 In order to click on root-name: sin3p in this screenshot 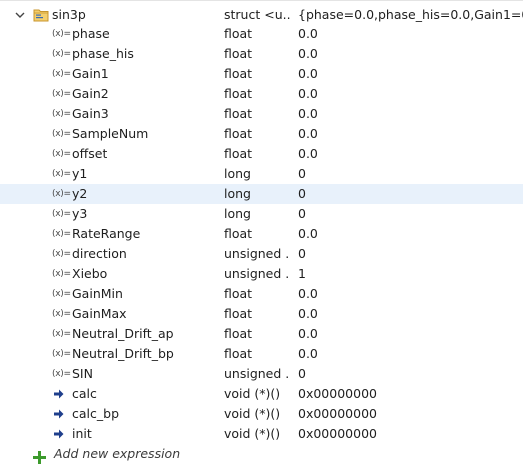, I will do `click(69, 14)`.